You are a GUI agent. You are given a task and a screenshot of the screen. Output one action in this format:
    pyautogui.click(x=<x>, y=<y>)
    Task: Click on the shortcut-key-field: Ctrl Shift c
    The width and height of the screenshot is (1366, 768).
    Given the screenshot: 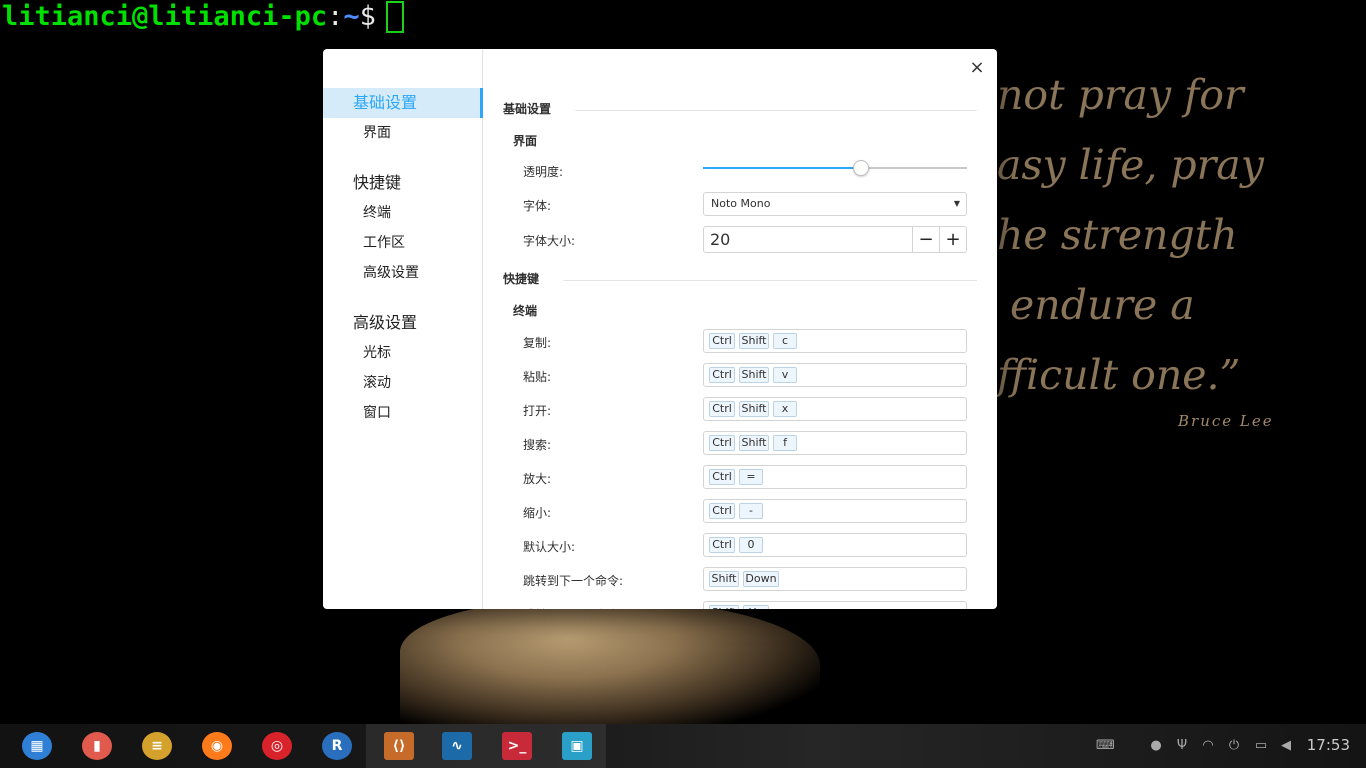 What is the action you would take?
    pyautogui.click(x=835, y=341)
    